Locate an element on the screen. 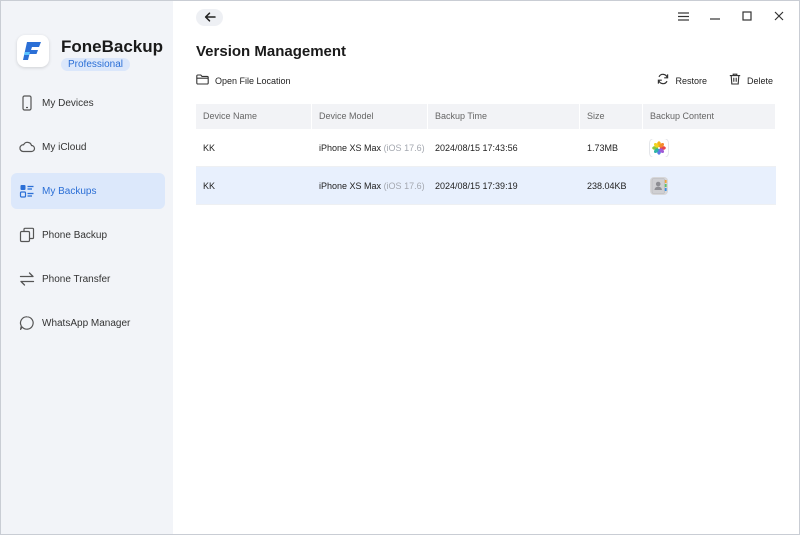 The image size is (800, 535). sidebar-item-whatsapp-manager: WhatsApp Manager is located at coordinates (88, 323).